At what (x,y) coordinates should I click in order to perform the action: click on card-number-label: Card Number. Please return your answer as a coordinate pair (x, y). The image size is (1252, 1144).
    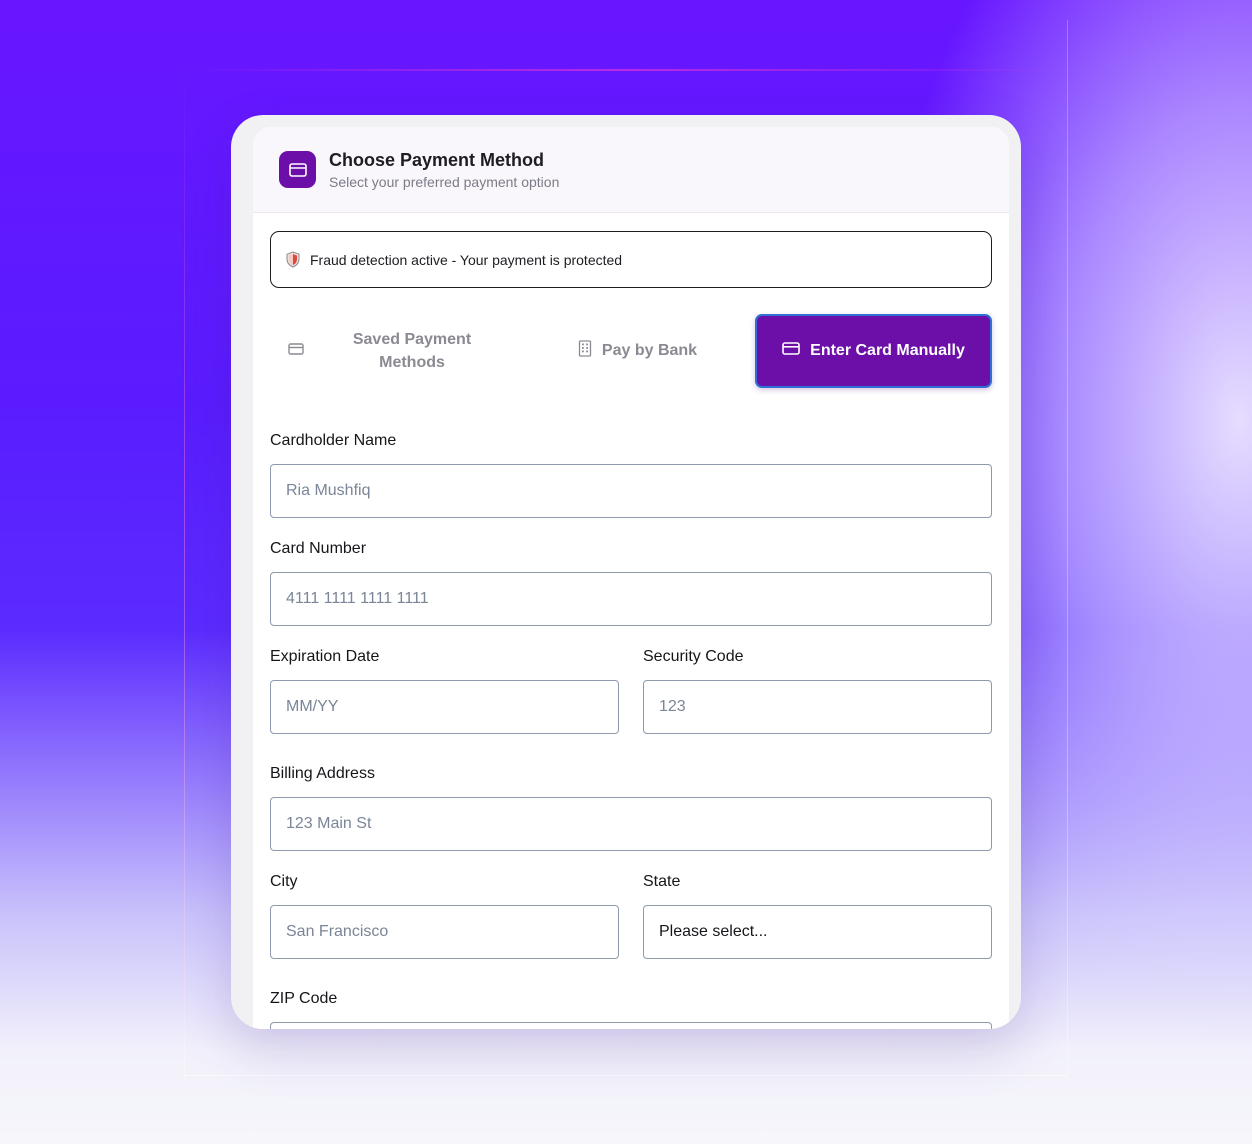
    Looking at the image, I should click on (318, 548).